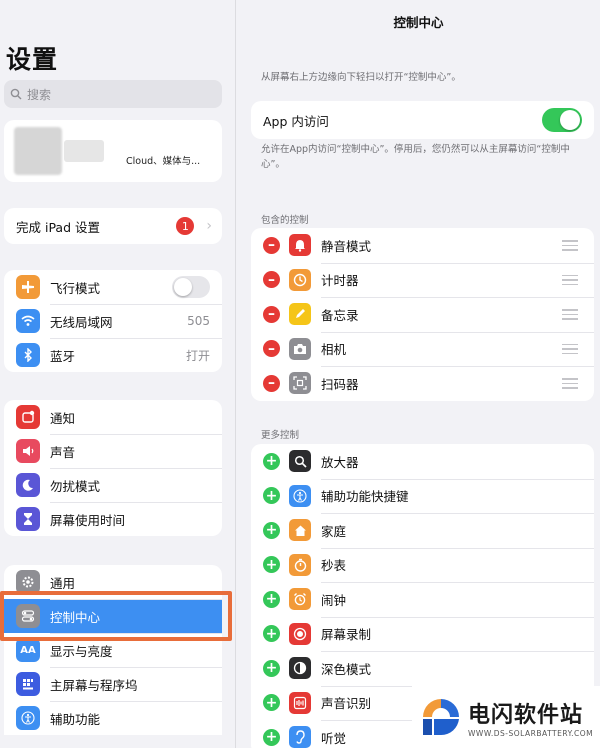  Describe the element at coordinates (16, 94) in the screenshot. I see `search-icon` at that location.